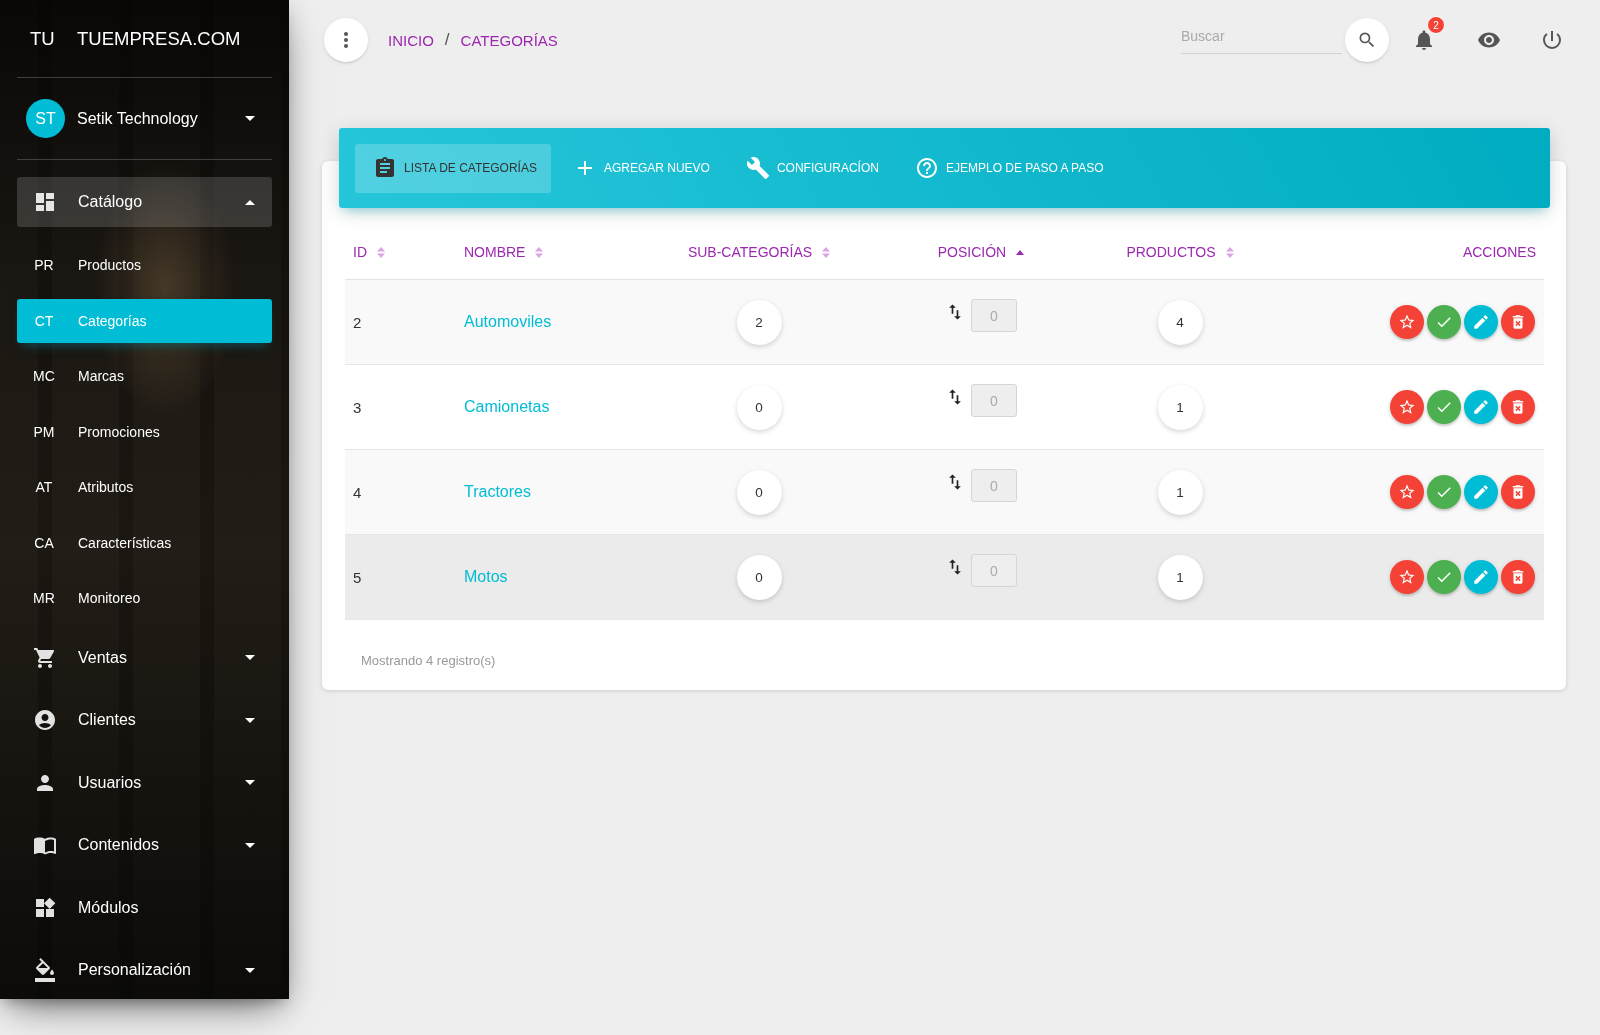  I want to click on breadcrumb-link: CATEGORÍAS, so click(509, 40).